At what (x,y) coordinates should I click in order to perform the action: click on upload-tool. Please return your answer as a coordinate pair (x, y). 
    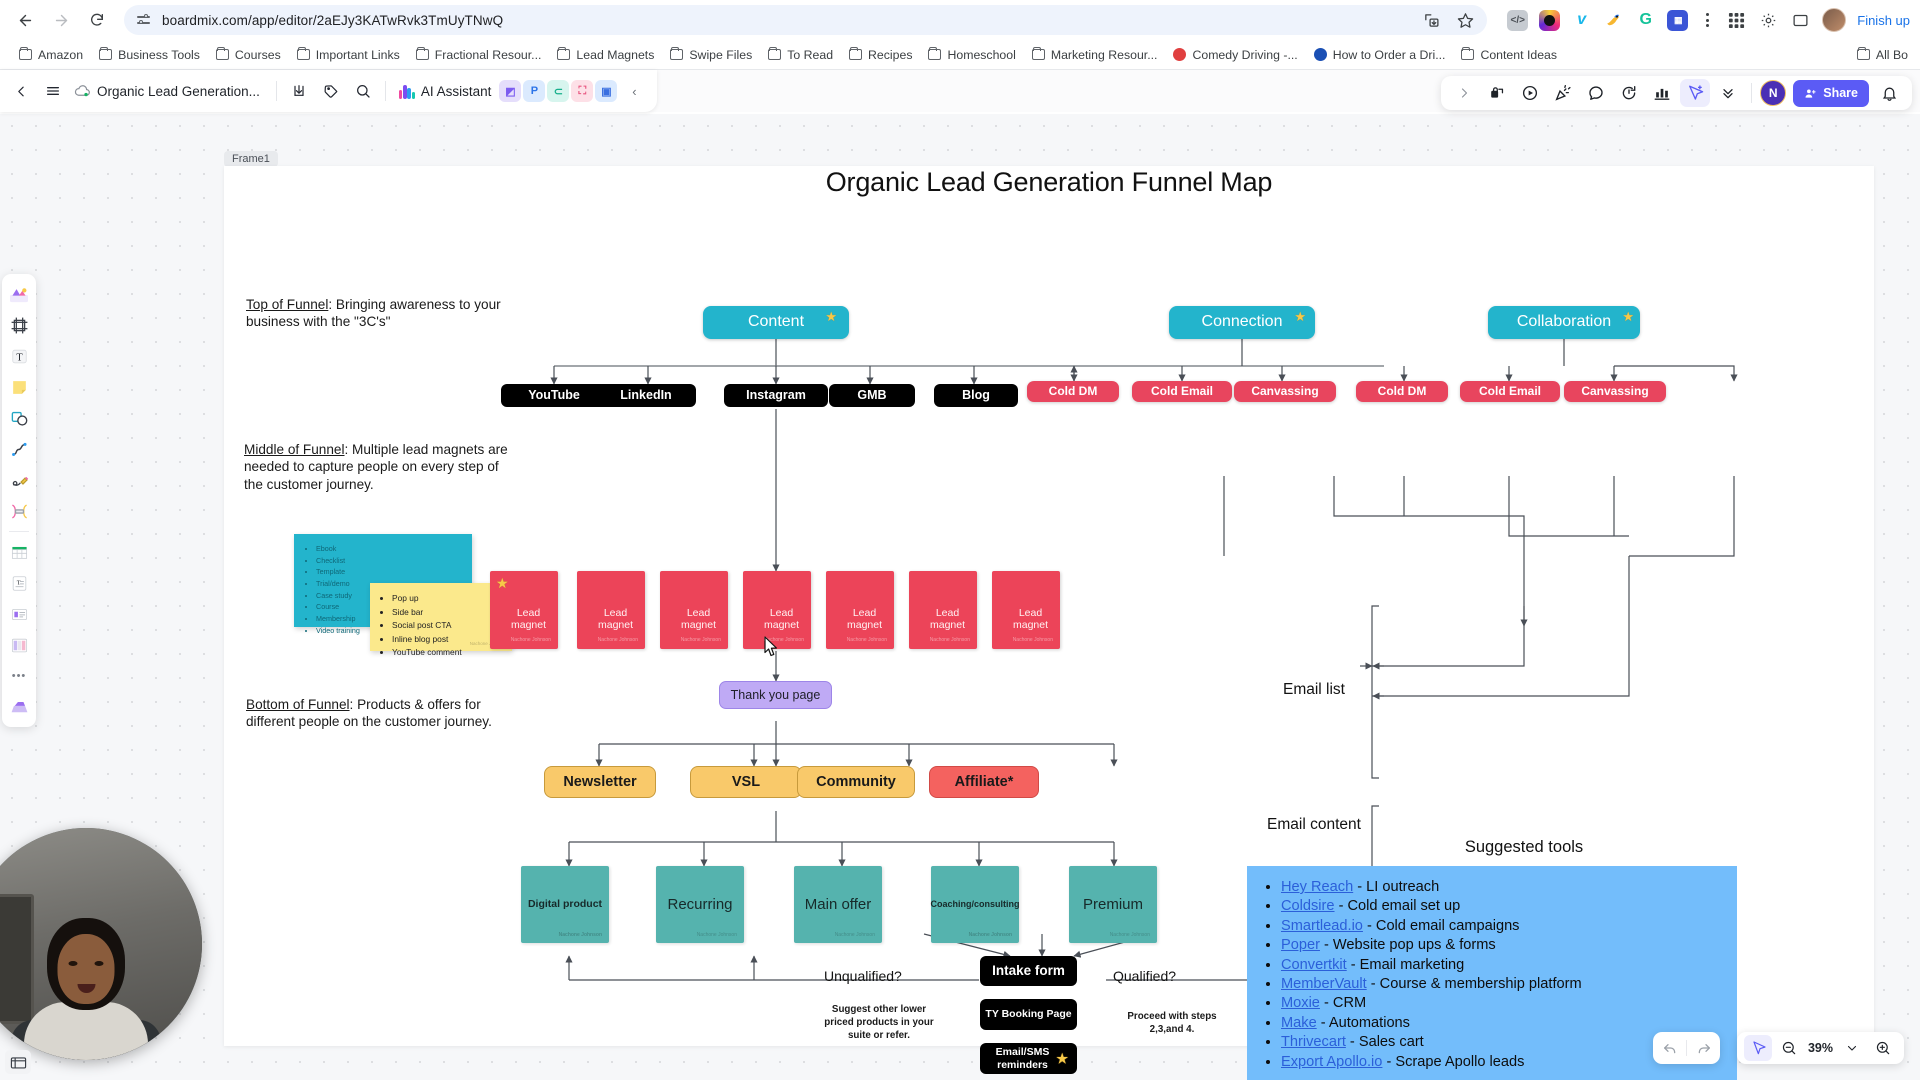
    Looking at the image, I should click on (19, 707).